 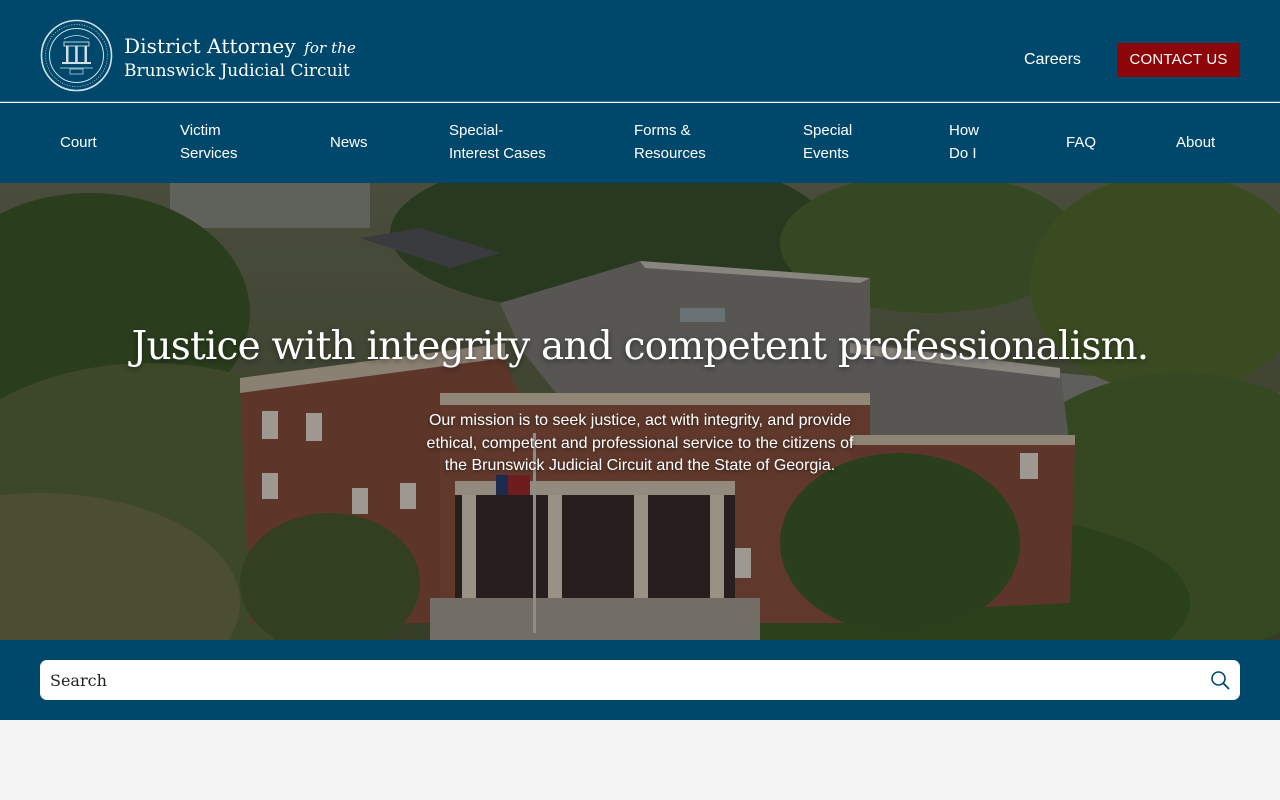 I want to click on nav-item-label: Resources, so click(x=670, y=153).